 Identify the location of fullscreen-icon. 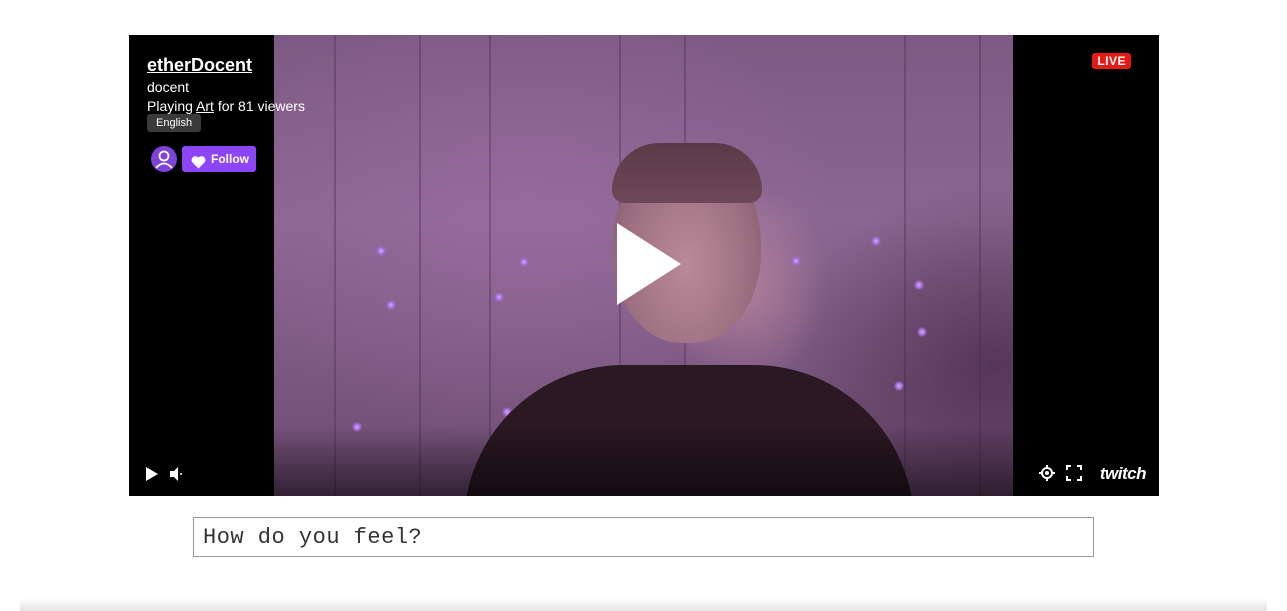
(1074, 473).